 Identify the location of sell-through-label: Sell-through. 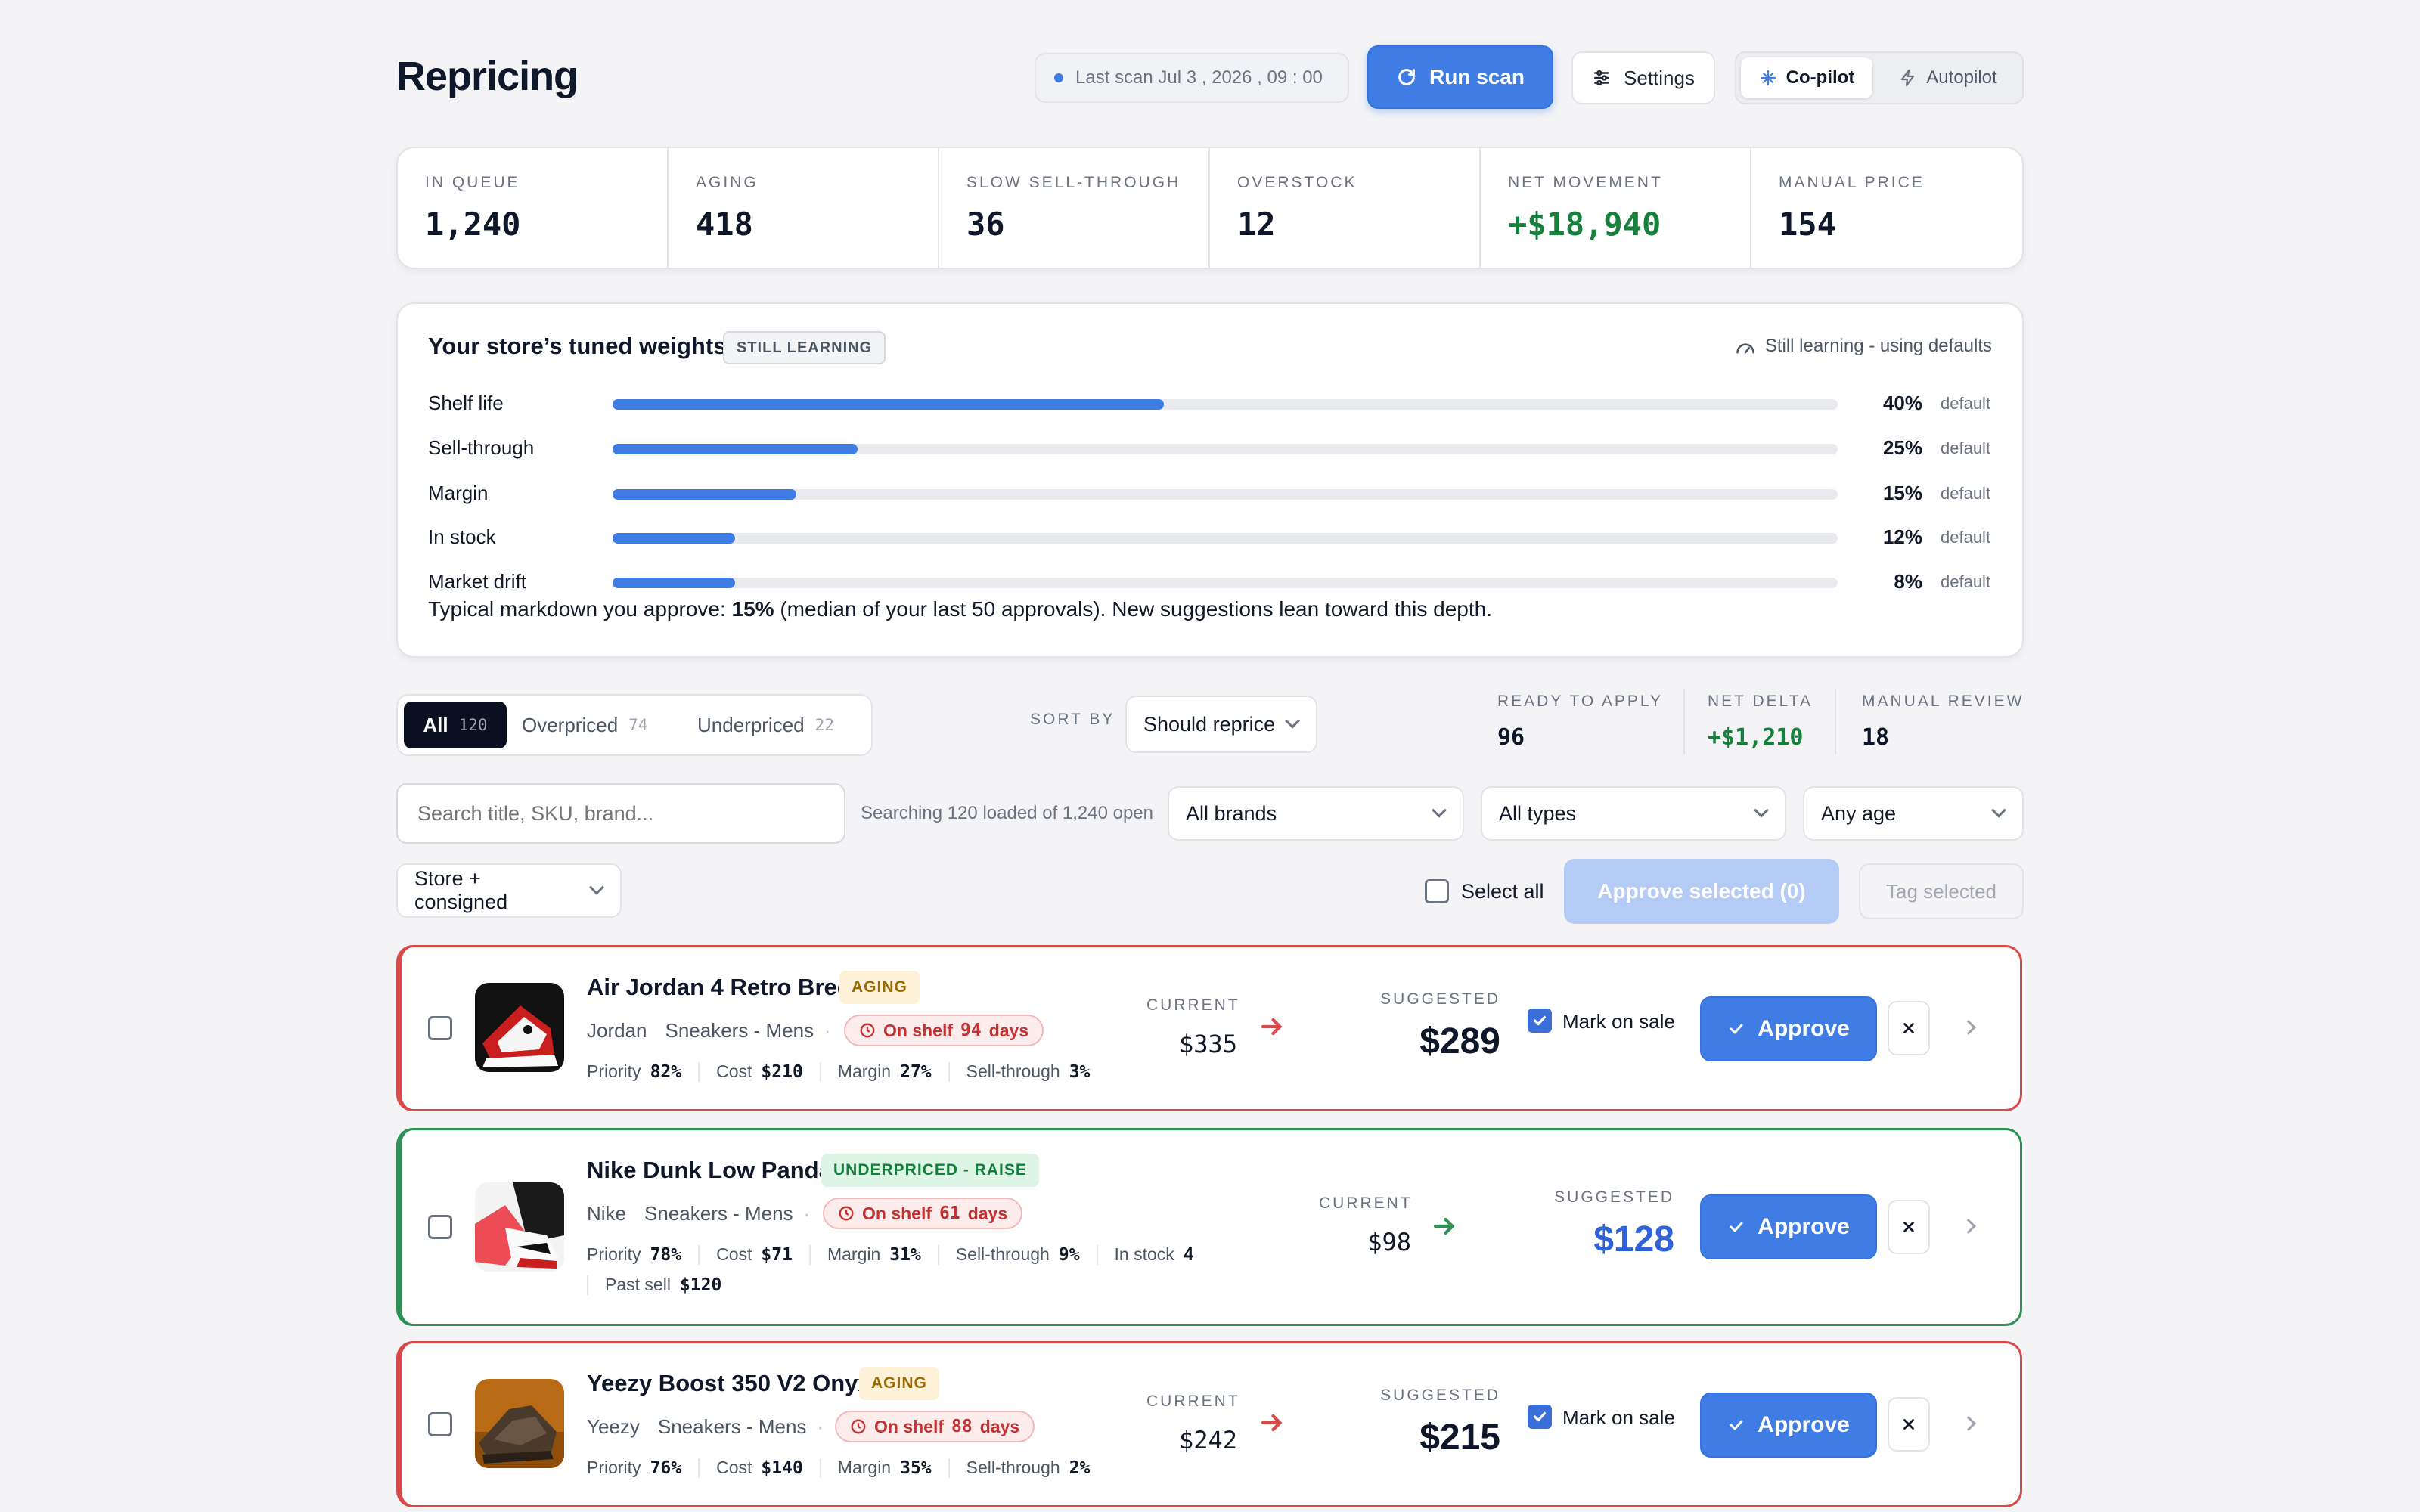
(1013, 1071).